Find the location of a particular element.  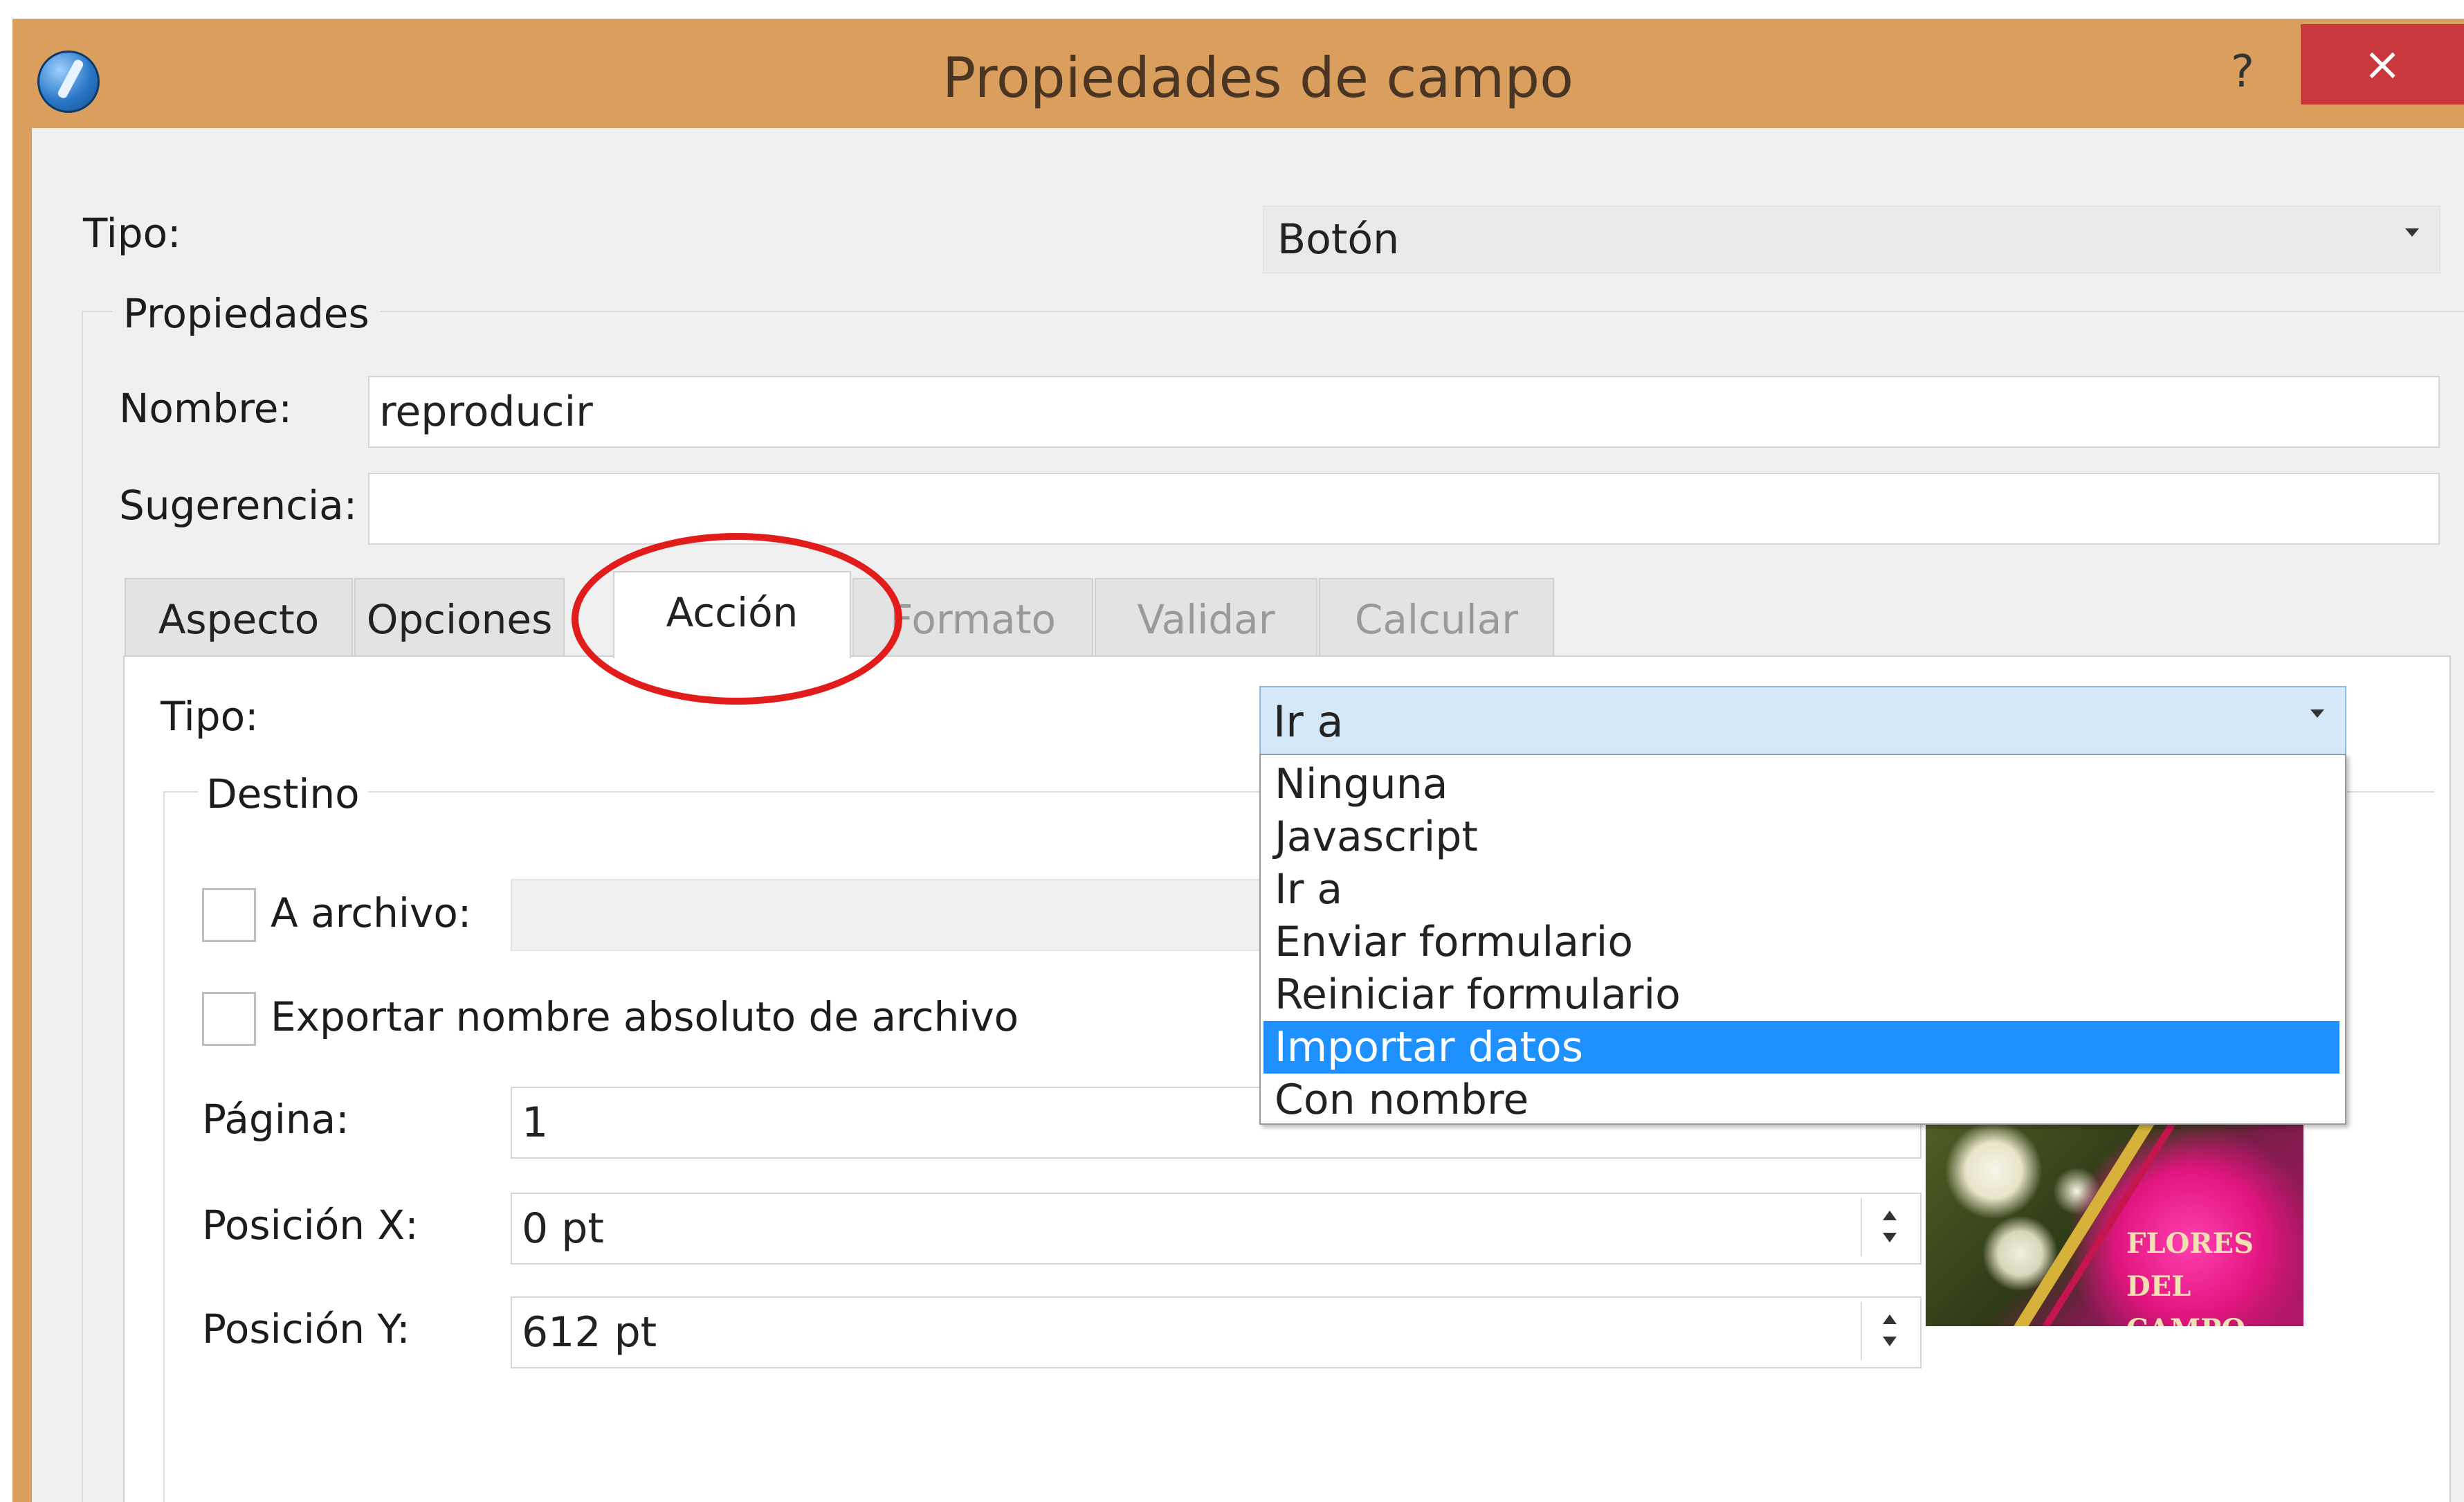

preview-text-line: CAMPO is located at coordinates (2190, 1317).